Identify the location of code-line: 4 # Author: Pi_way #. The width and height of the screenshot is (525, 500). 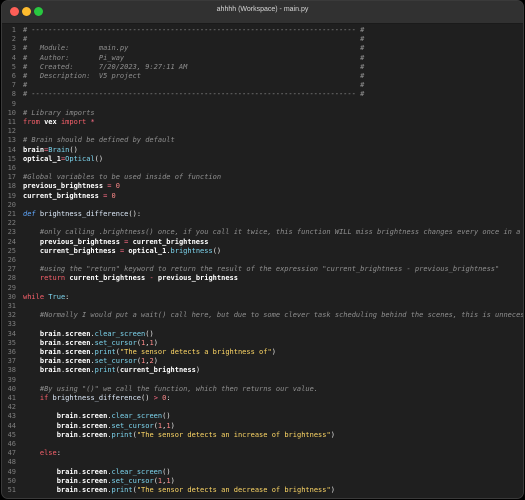
(262, 58).